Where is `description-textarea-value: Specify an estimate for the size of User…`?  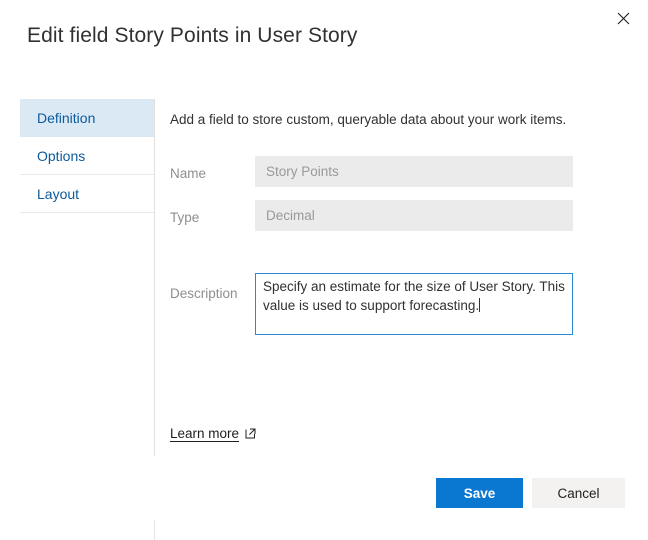
description-textarea-value: Specify an estimate for the size of User… is located at coordinates (416, 296).